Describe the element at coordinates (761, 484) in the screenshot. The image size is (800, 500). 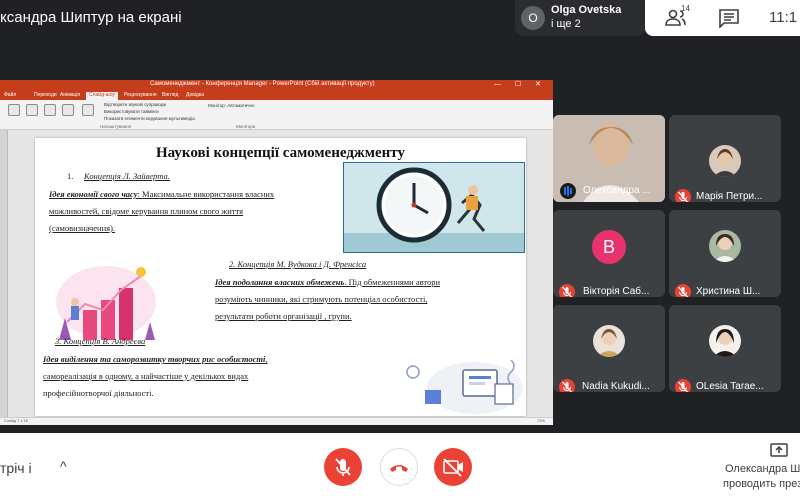
I see `presenting-status: проводить прези` at that location.